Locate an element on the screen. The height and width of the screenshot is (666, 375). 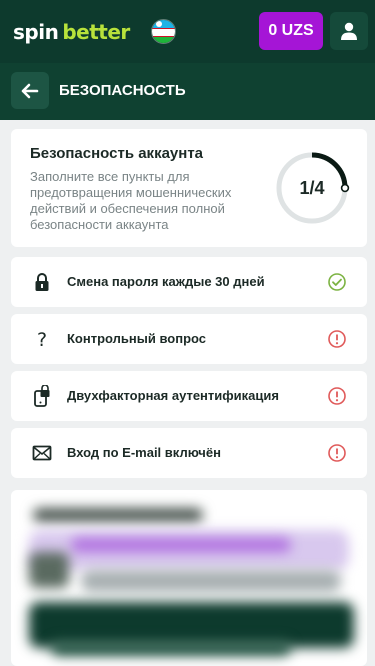
security-item-label: Смена пароля каждые 30 дней is located at coordinates (166, 281).